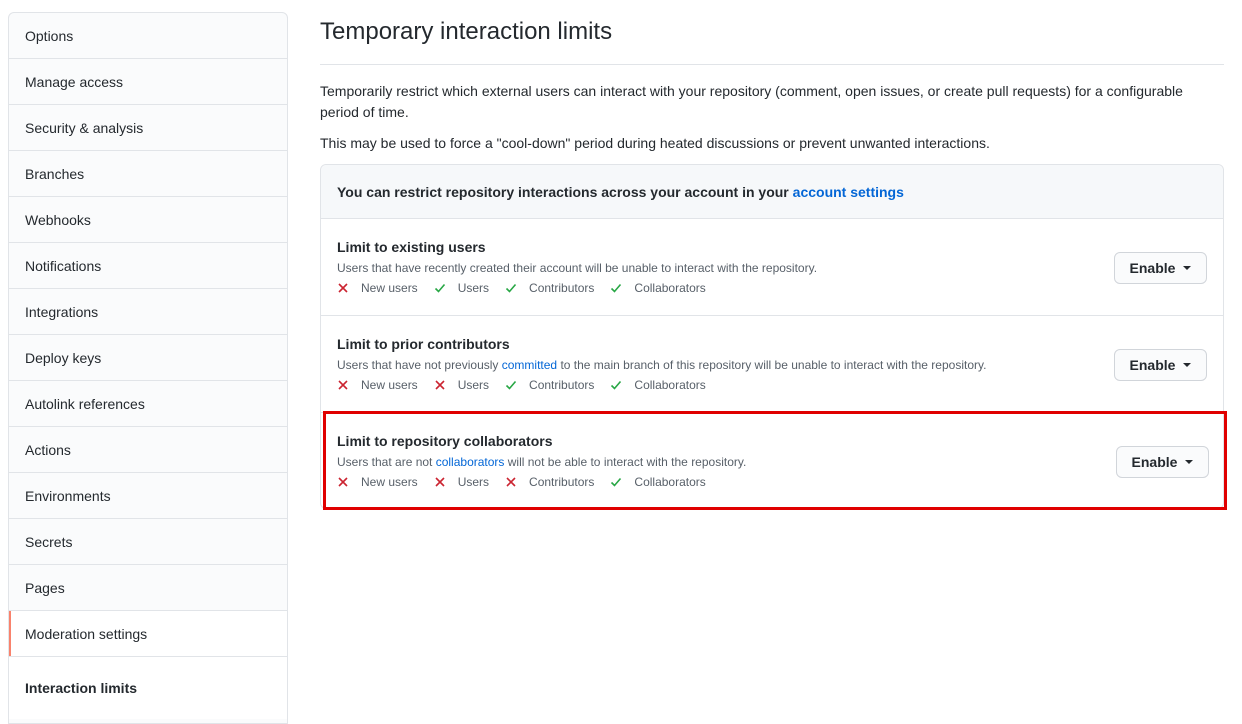  I want to click on sidebar-item-actions: Actions, so click(148, 450).